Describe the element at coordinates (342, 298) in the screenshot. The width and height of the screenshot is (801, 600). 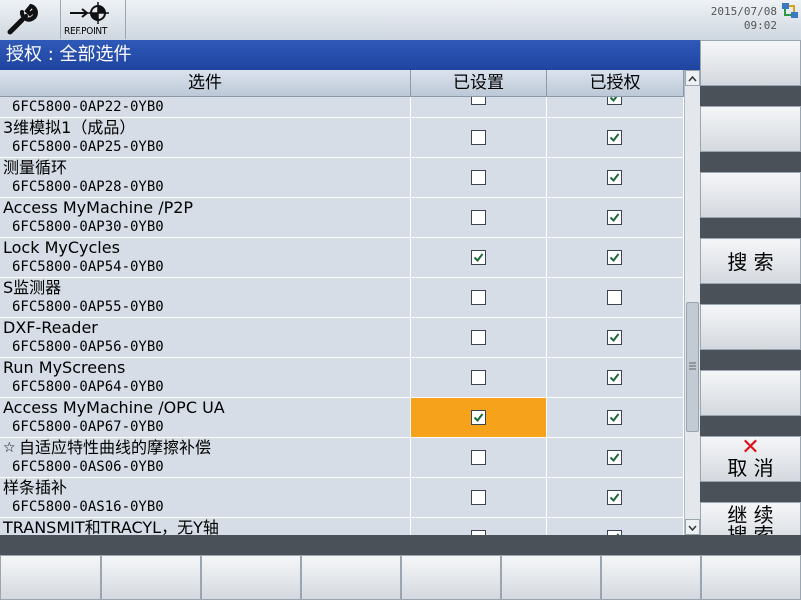
I see `table-row: S监测器 6FC5800-0AP55-0YB0` at that location.